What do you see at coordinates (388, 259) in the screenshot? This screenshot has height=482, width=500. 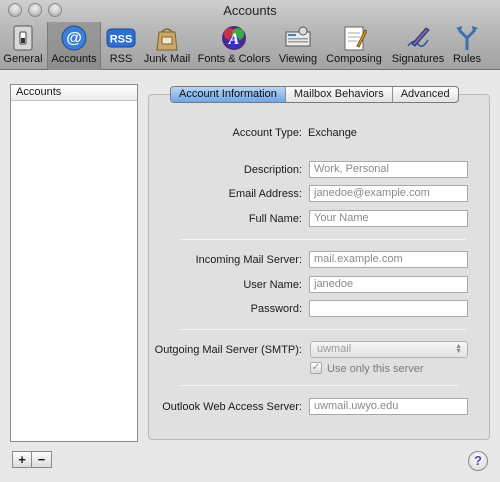 I see `incoming-server-field: mail.example.com` at bounding box center [388, 259].